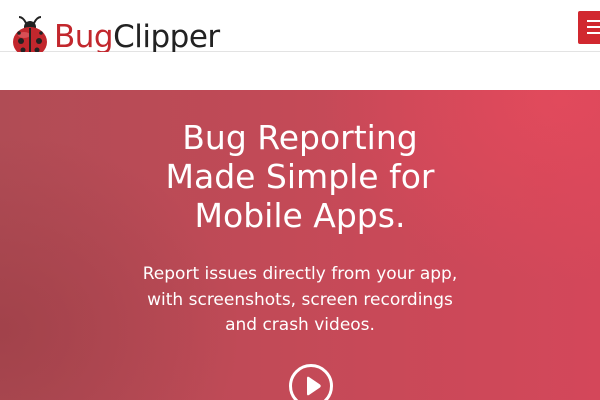  Describe the element at coordinates (300, 137) in the screenshot. I see `hero-title-line-1: Bug Reporting` at that location.